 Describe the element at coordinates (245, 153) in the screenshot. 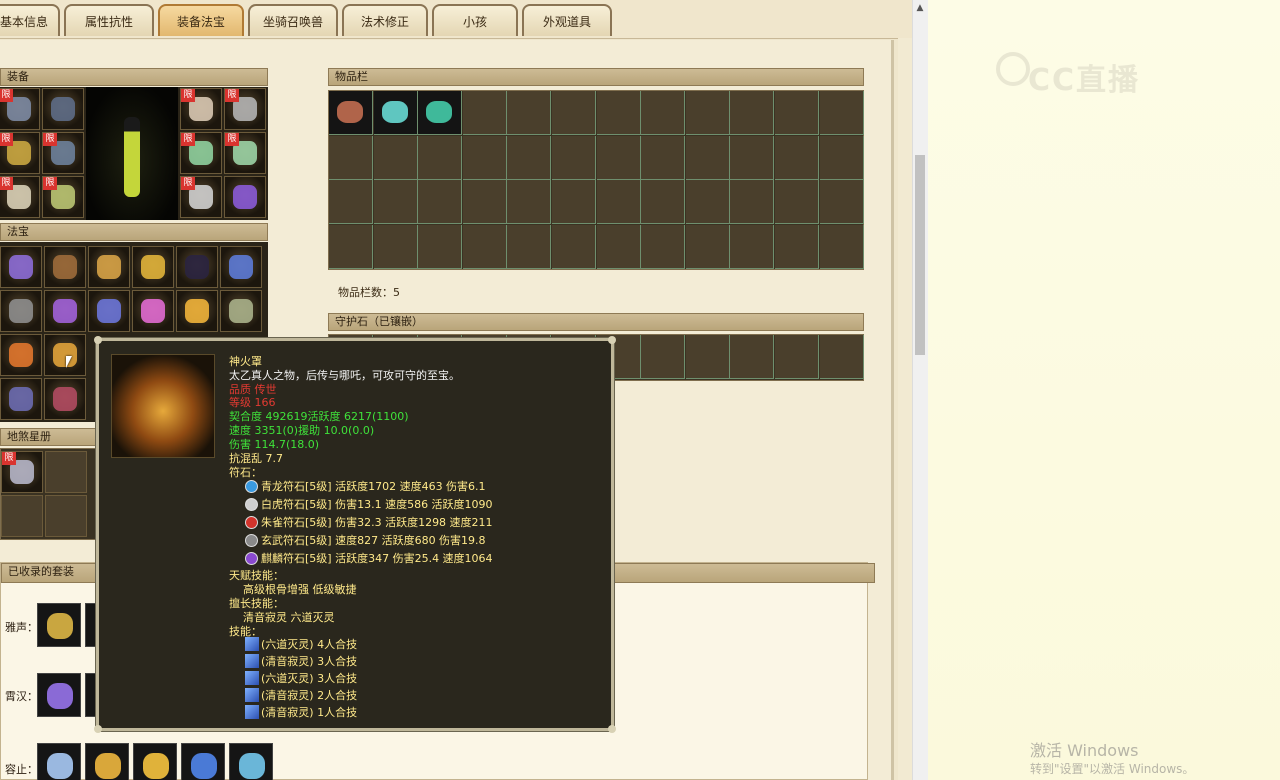

I see `equip-slot-ring-2: 限` at that location.